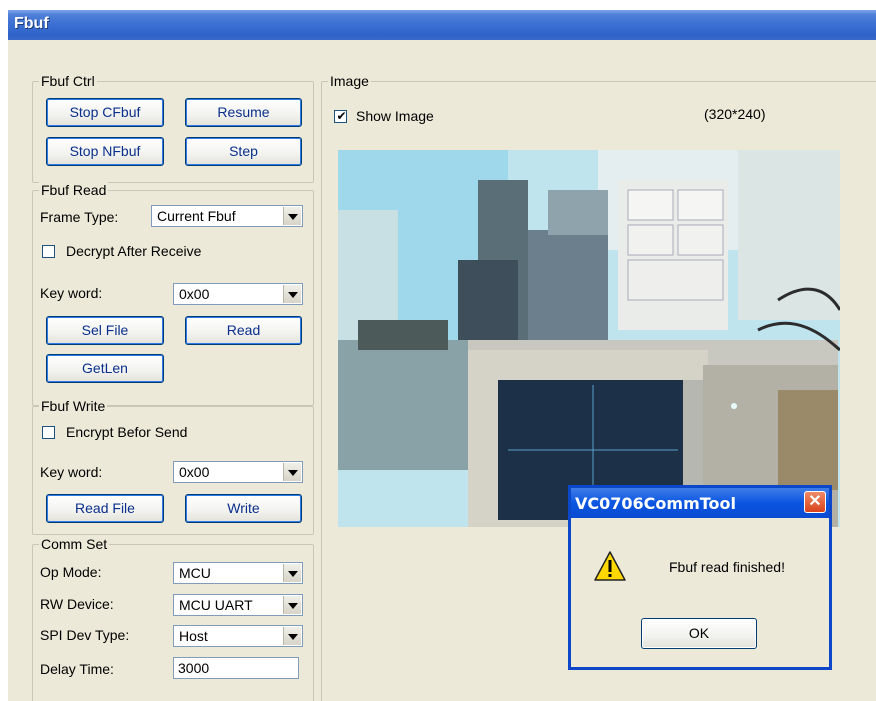  I want to click on write-key-word-label: Key word:, so click(71, 472).